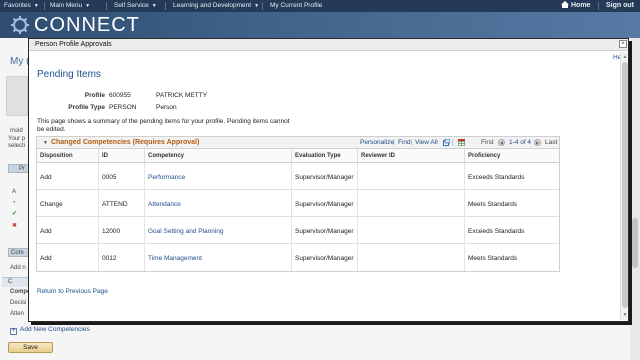 The width and height of the screenshot is (640, 360). I want to click on sign-out-link: Sign out, so click(620, 5).